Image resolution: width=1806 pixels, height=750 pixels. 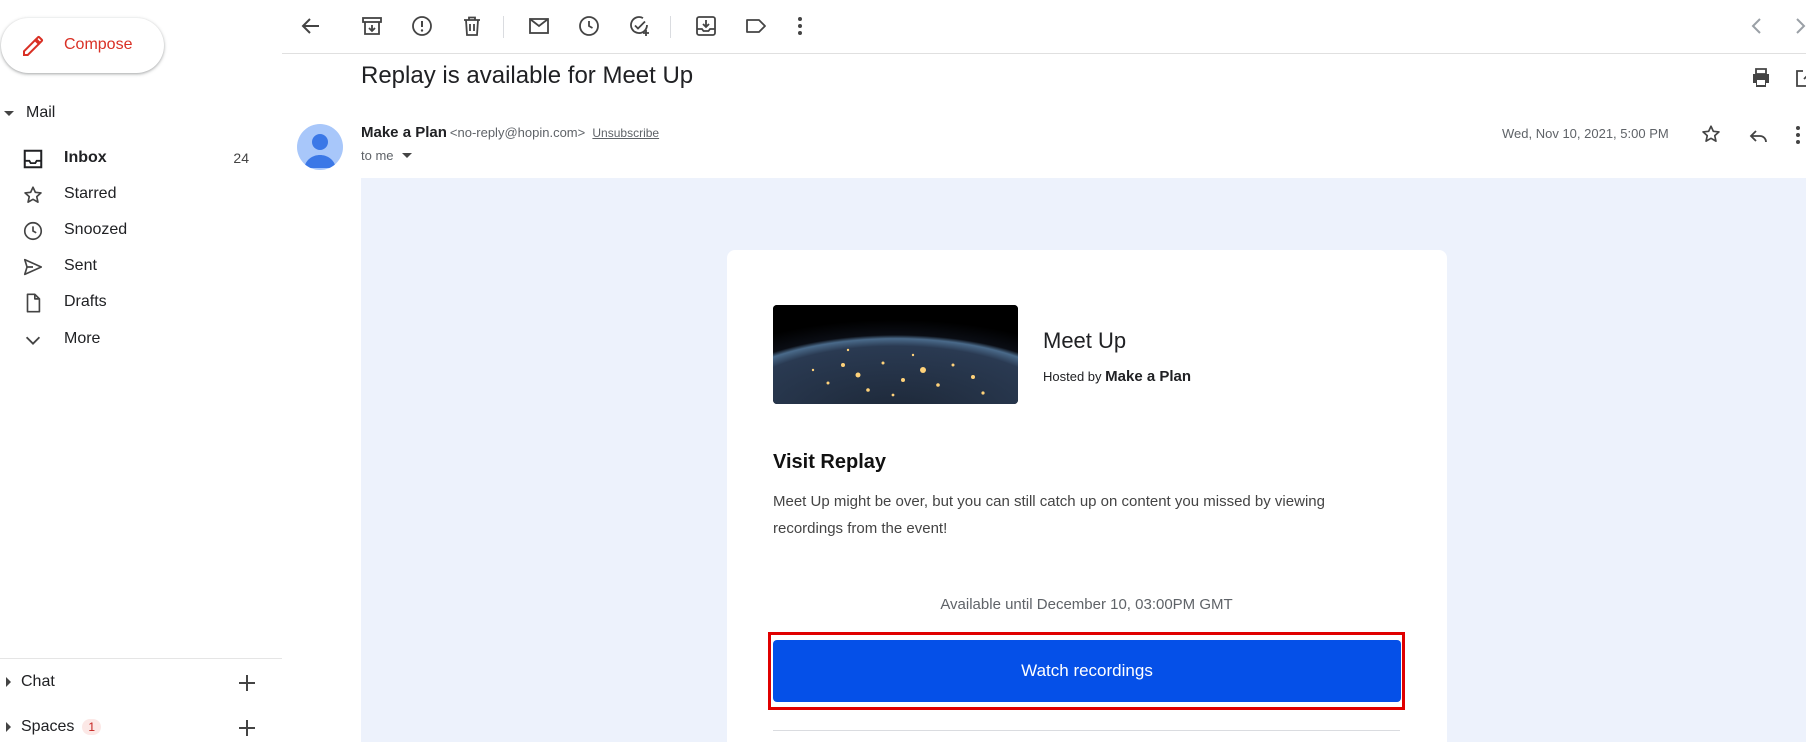 What do you see at coordinates (1087, 671) in the screenshot?
I see `watch-recordings-button: Watch recordings` at bounding box center [1087, 671].